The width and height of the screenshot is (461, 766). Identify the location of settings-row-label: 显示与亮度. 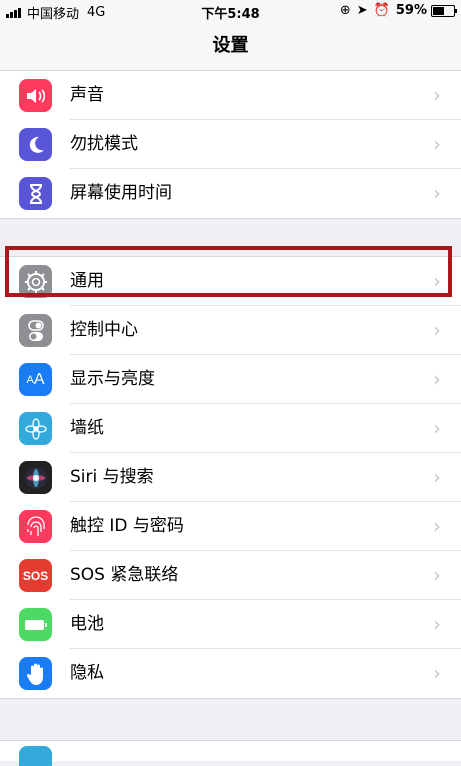
(112, 379).